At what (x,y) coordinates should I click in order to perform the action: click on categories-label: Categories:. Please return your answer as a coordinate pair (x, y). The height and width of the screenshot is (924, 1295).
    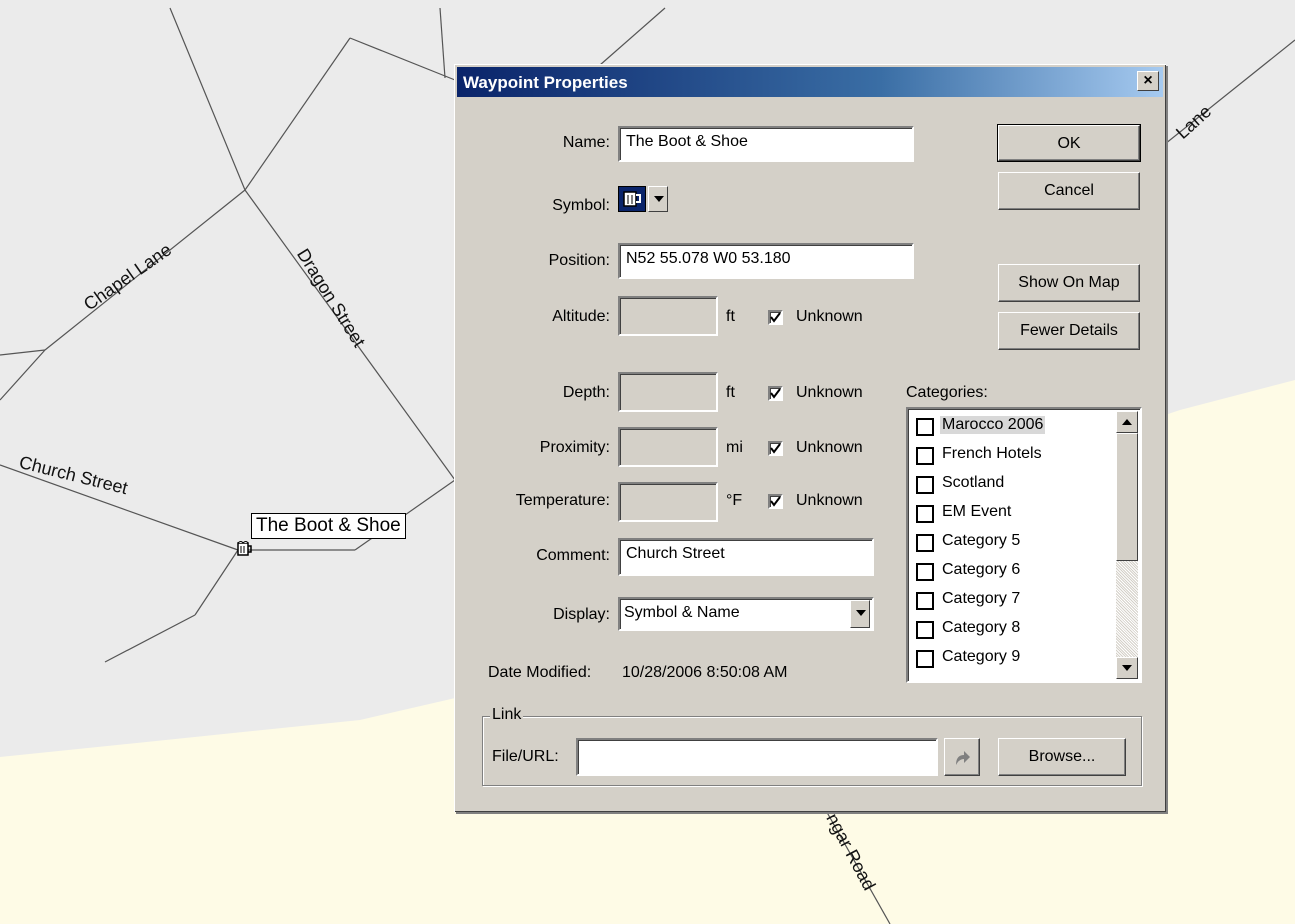
    Looking at the image, I should click on (947, 392).